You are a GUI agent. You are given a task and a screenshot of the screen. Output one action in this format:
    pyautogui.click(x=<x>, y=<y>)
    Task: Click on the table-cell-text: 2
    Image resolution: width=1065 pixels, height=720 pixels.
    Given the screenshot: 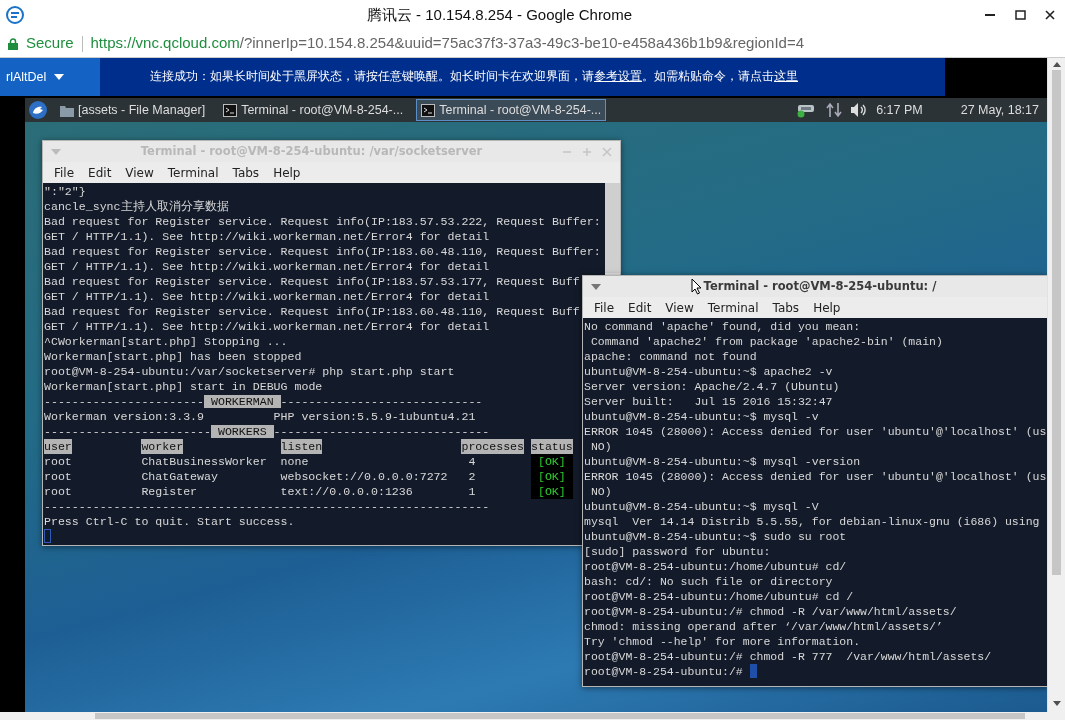 What is the action you would take?
    pyautogui.click(x=471, y=476)
    